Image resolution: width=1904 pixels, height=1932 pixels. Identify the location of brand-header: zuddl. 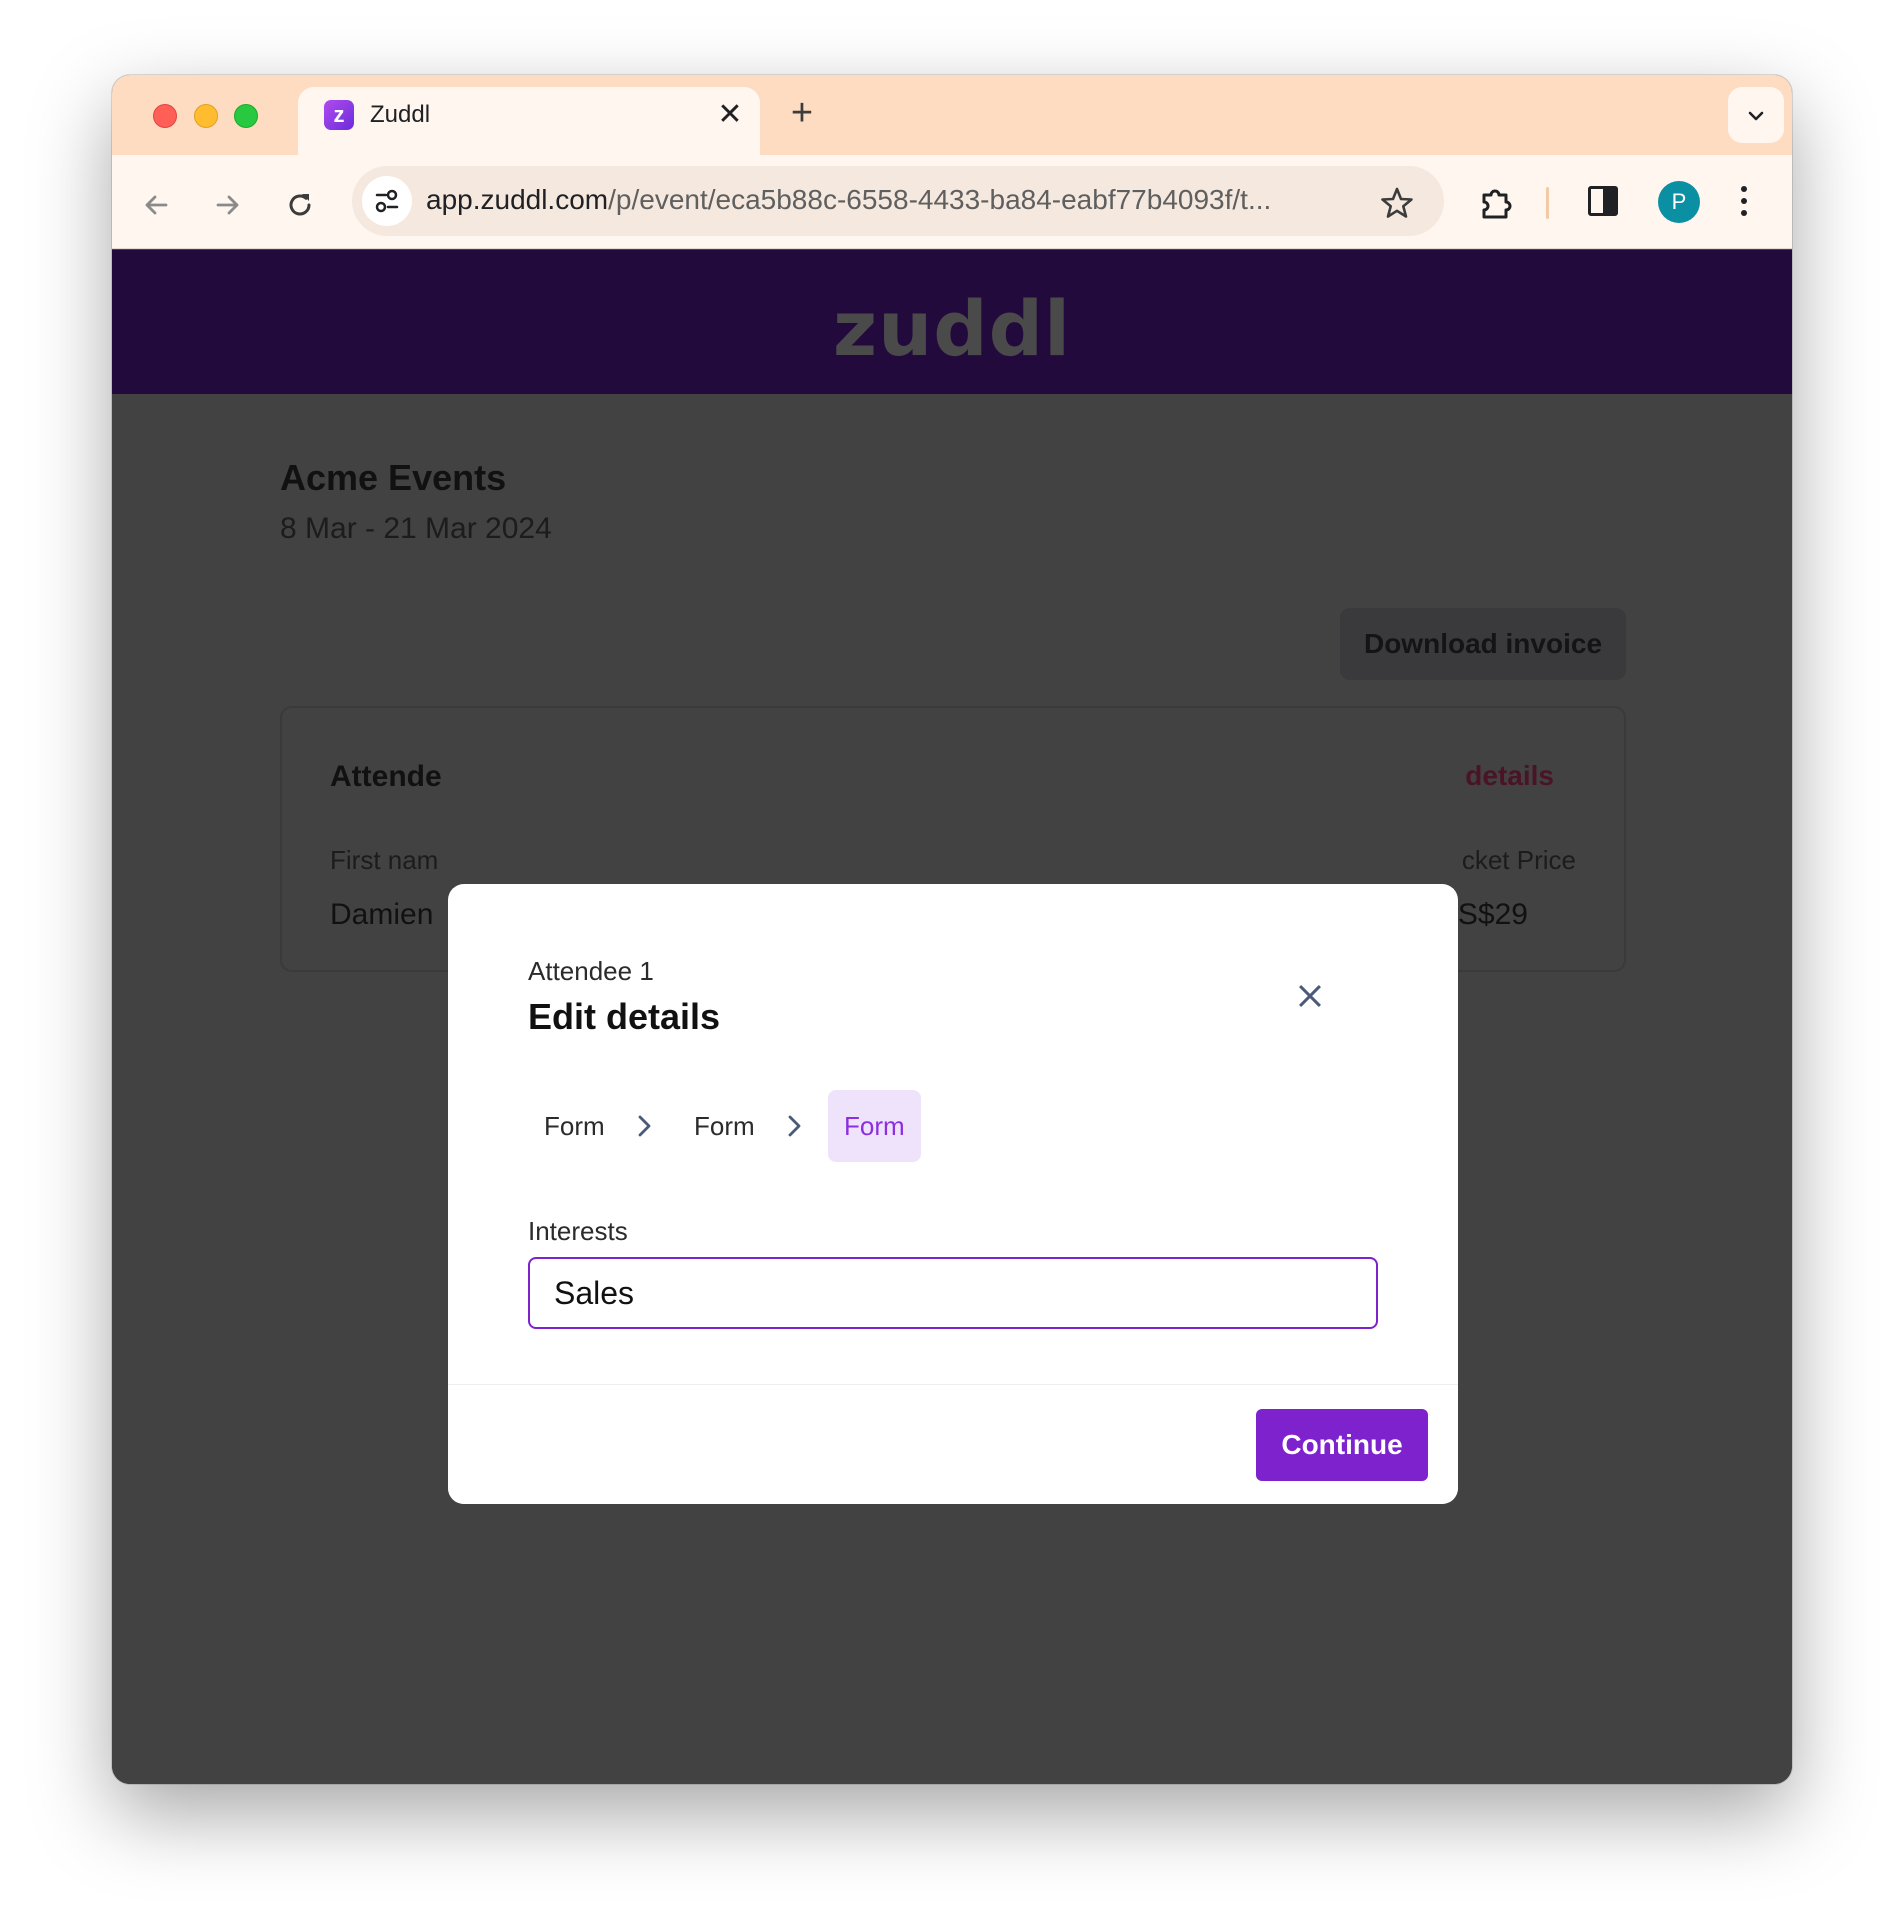
(952, 322).